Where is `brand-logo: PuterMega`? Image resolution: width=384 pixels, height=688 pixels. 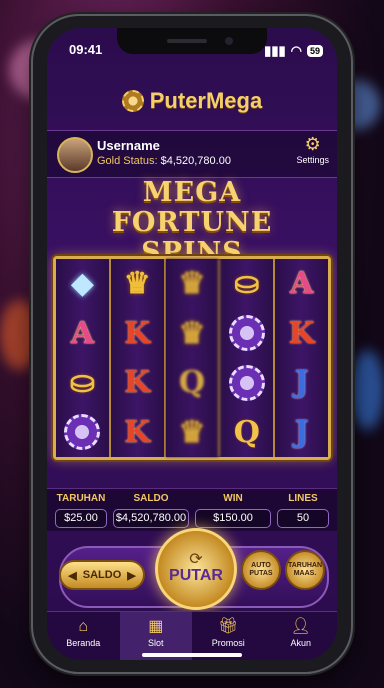
brand-logo: PuterMega is located at coordinates (192, 101).